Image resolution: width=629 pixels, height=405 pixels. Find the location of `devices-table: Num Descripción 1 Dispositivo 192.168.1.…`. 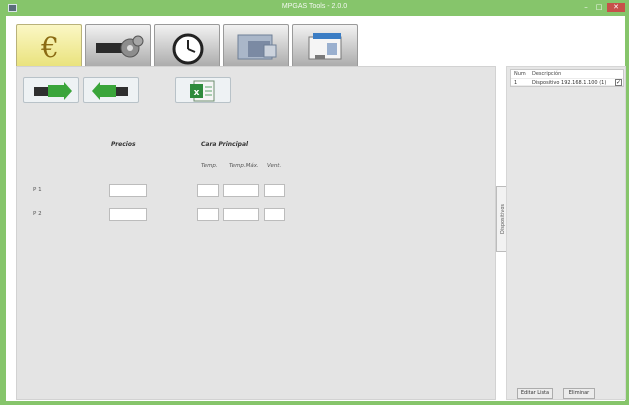

devices-table: Num Descripción 1 Dispositivo 192.168.1.… is located at coordinates (567, 78).